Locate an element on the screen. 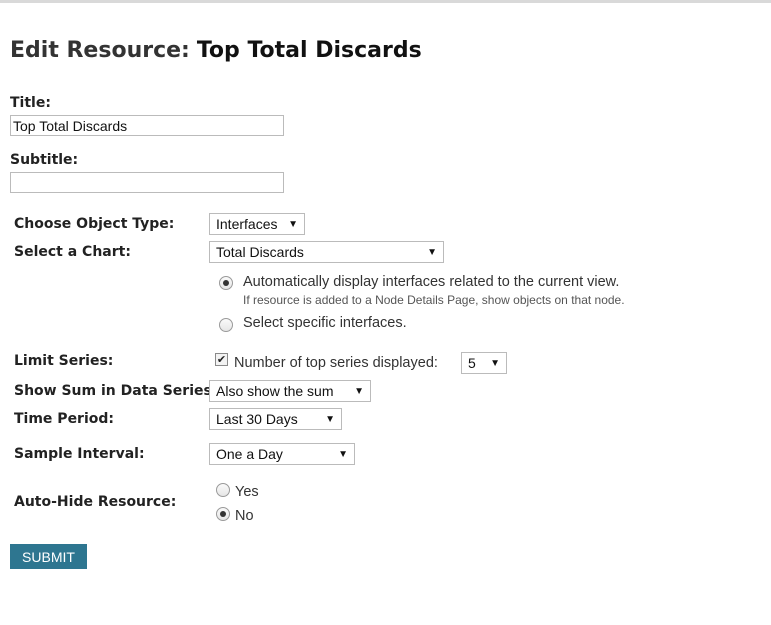 This screenshot has width=771, height=625. subtitle-input is located at coordinates (147, 182).